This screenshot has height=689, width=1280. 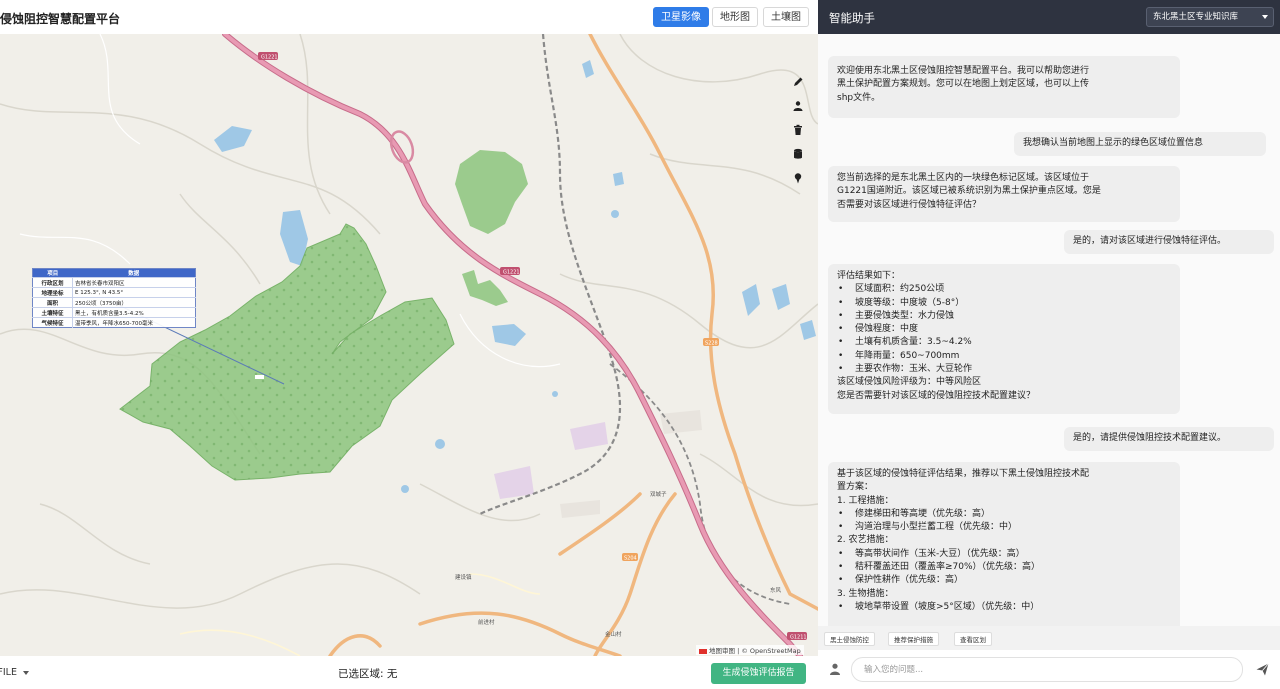 What do you see at coordinates (52, 282) in the screenshot?
I see `info-key: 行政区划` at bounding box center [52, 282].